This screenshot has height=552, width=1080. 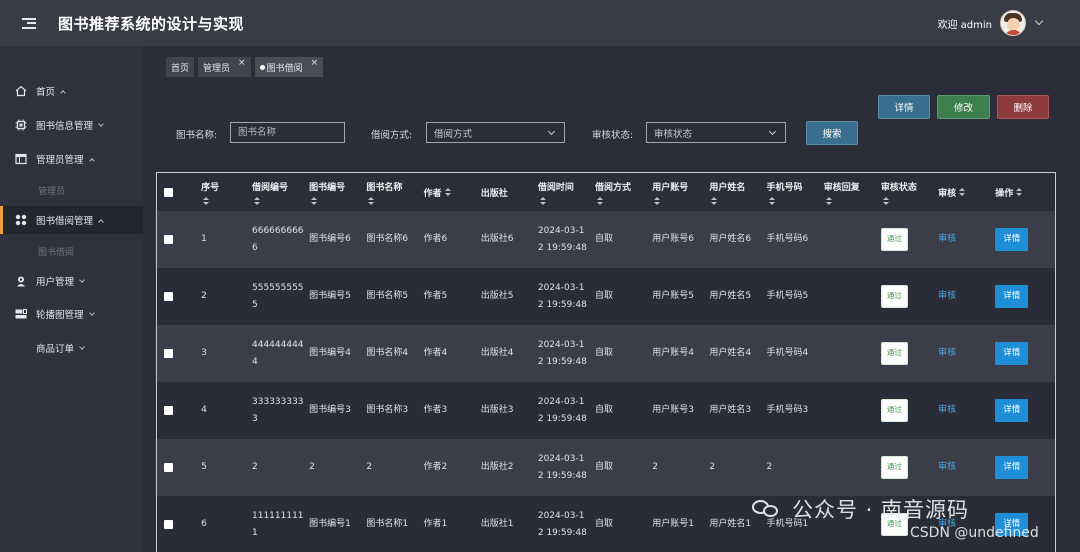 What do you see at coordinates (769, 467) in the screenshot?
I see `cell-phone: 2` at bounding box center [769, 467].